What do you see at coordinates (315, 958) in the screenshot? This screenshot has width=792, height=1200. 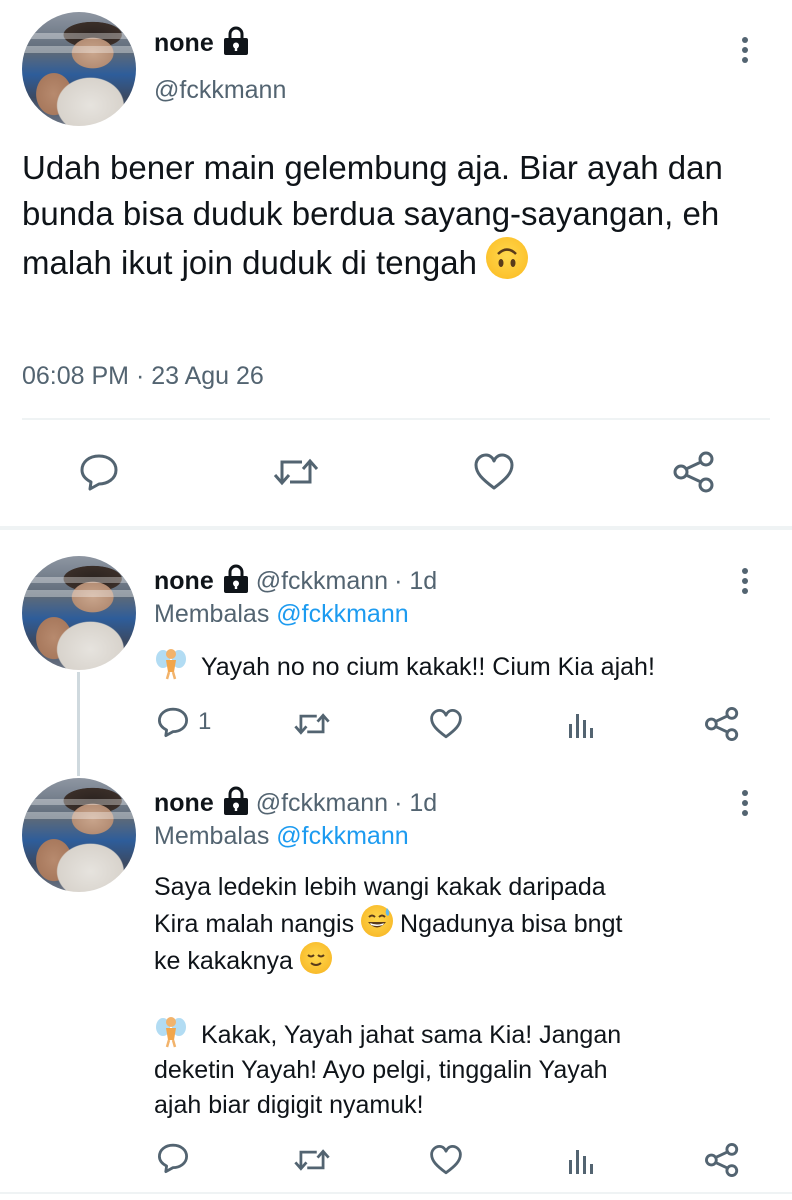 I see `relieved-face-icon` at bounding box center [315, 958].